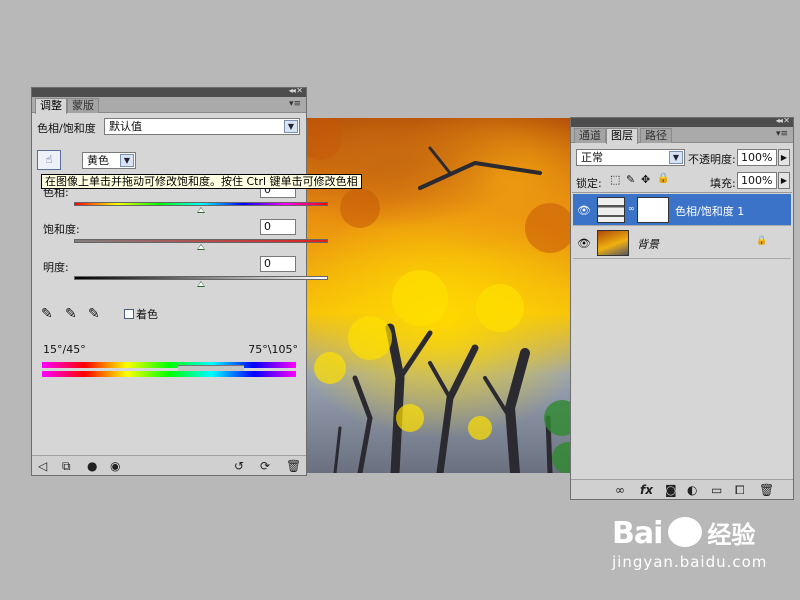  I want to click on range-left-readout: 15°/45°, so click(64, 349).